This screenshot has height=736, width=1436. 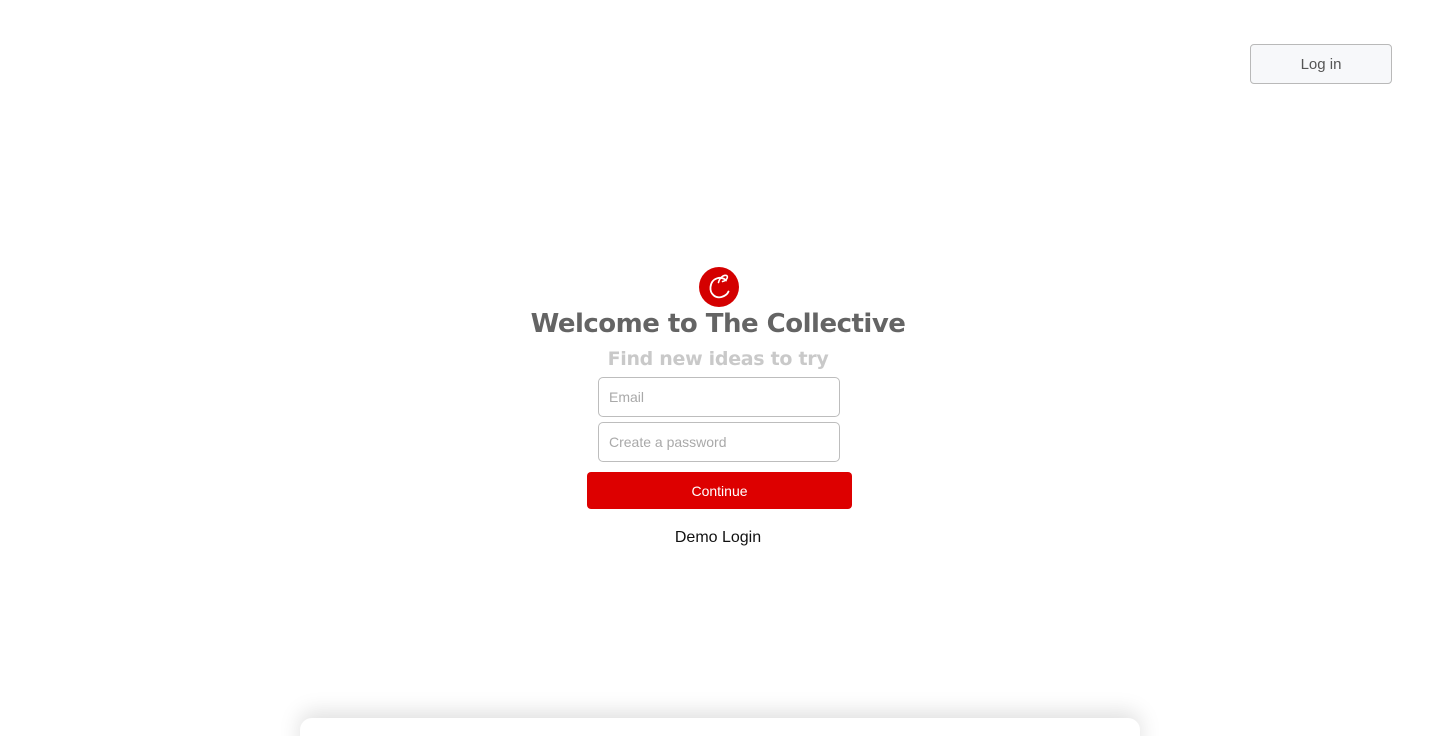 I want to click on page-subtitle: Find new ideas to try, so click(x=718, y=359).